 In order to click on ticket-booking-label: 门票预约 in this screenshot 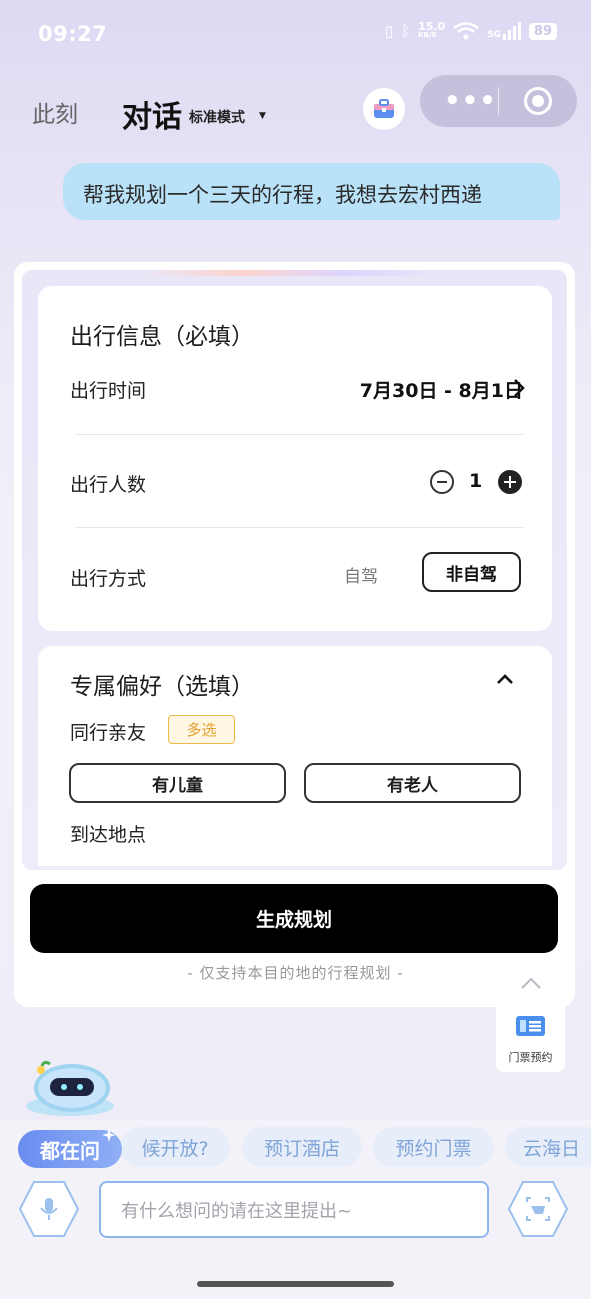, I will do `click(530, 1057)`.